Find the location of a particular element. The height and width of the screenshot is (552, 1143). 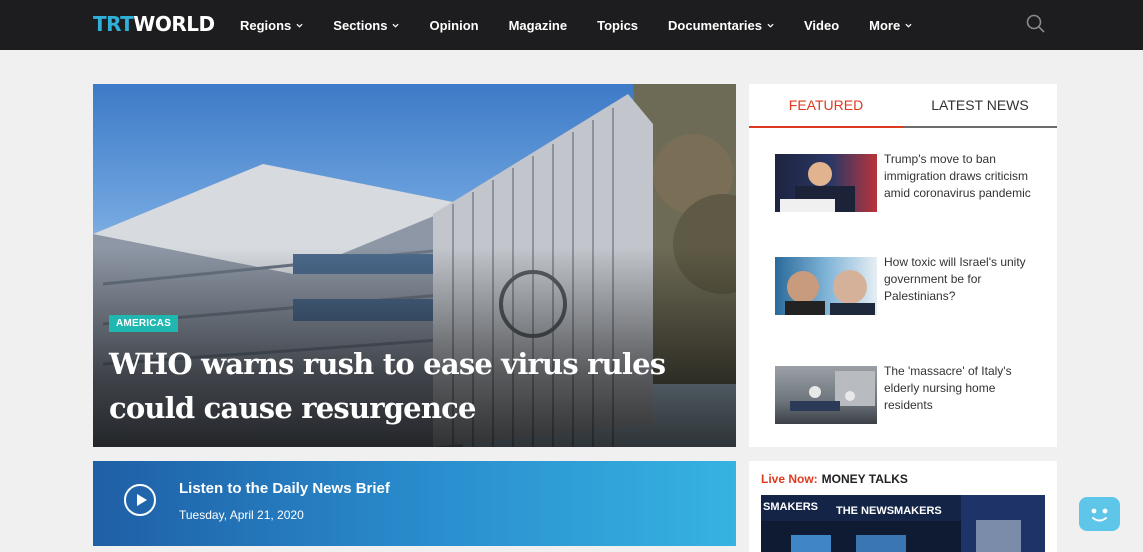

nav-item-documentaries: Documentaries is located at coordinates (721, 25).